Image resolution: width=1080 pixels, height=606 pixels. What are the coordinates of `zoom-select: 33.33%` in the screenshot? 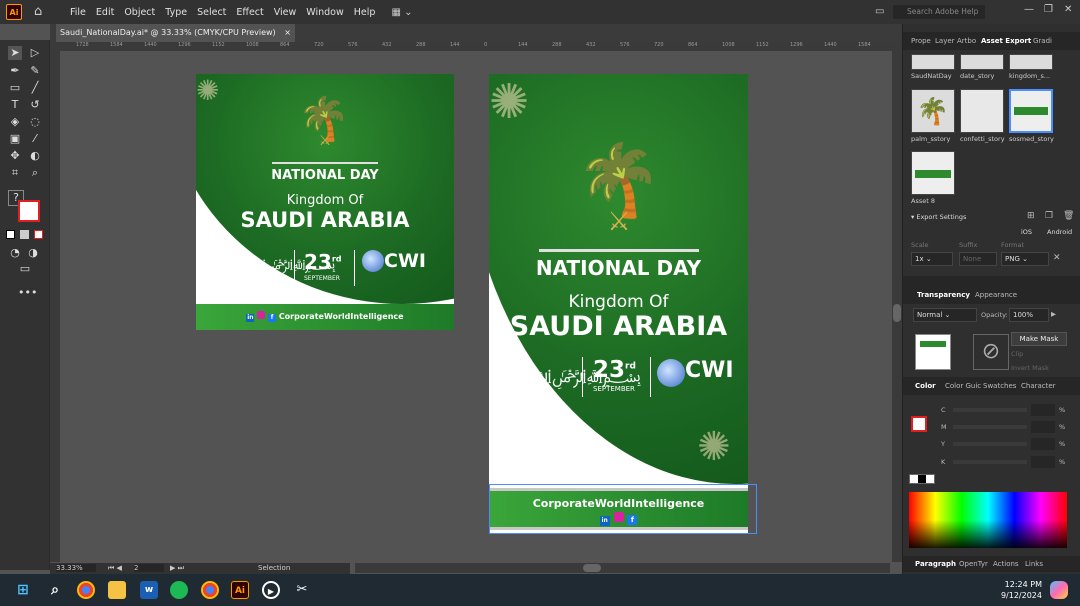 It's located at (76, 568).